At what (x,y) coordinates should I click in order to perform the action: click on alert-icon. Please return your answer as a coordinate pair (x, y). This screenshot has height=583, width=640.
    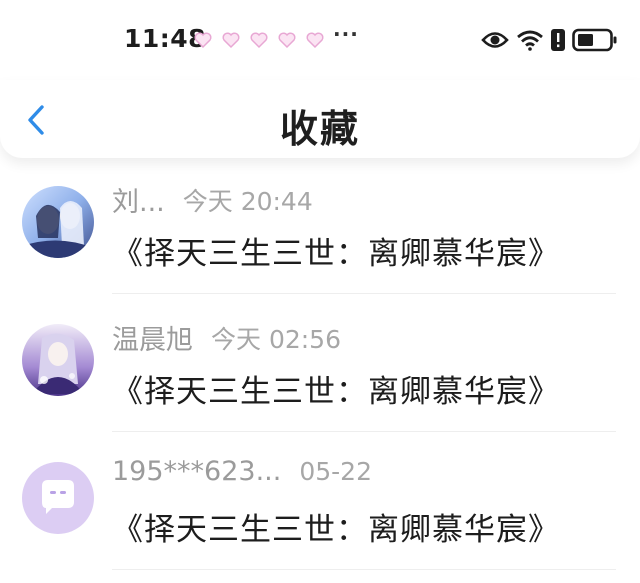
    Looking at the image, I should click on (558, 40).